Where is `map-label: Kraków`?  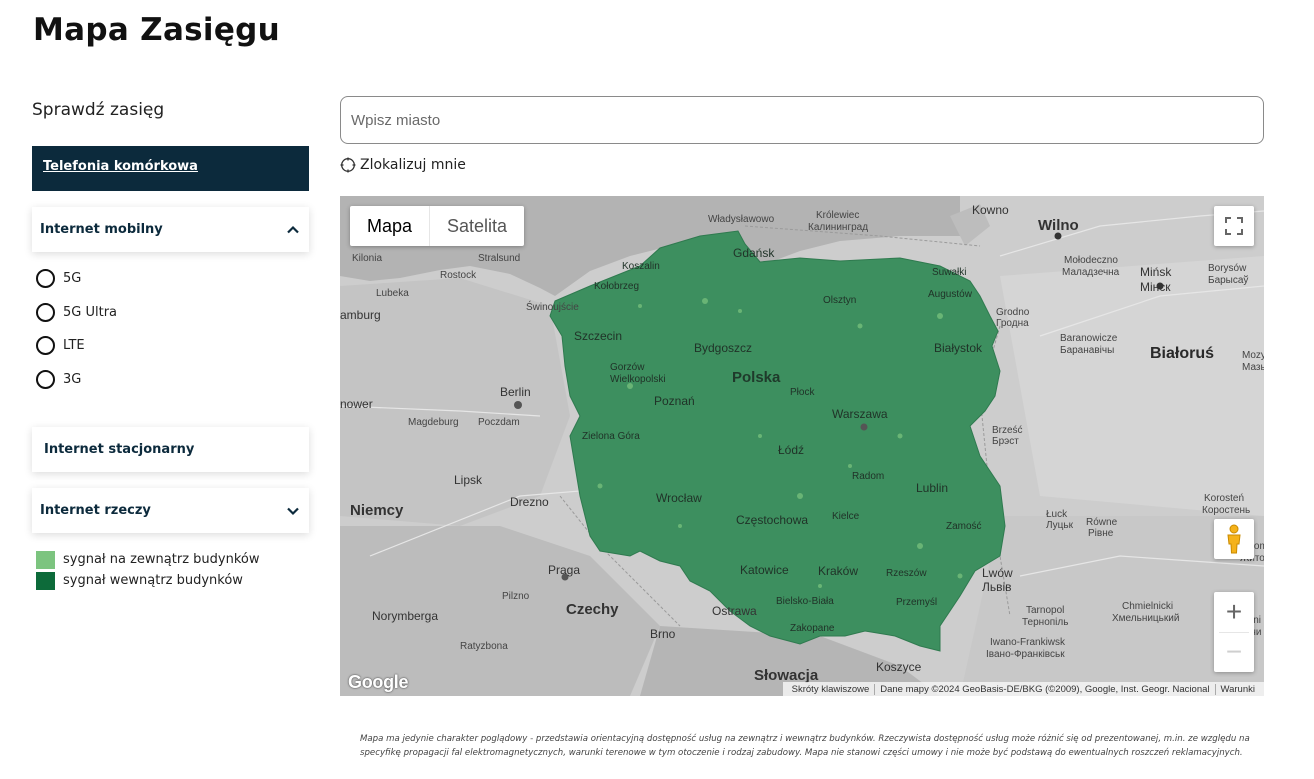 map-label: Kraków is located at coordinates (838, 571).